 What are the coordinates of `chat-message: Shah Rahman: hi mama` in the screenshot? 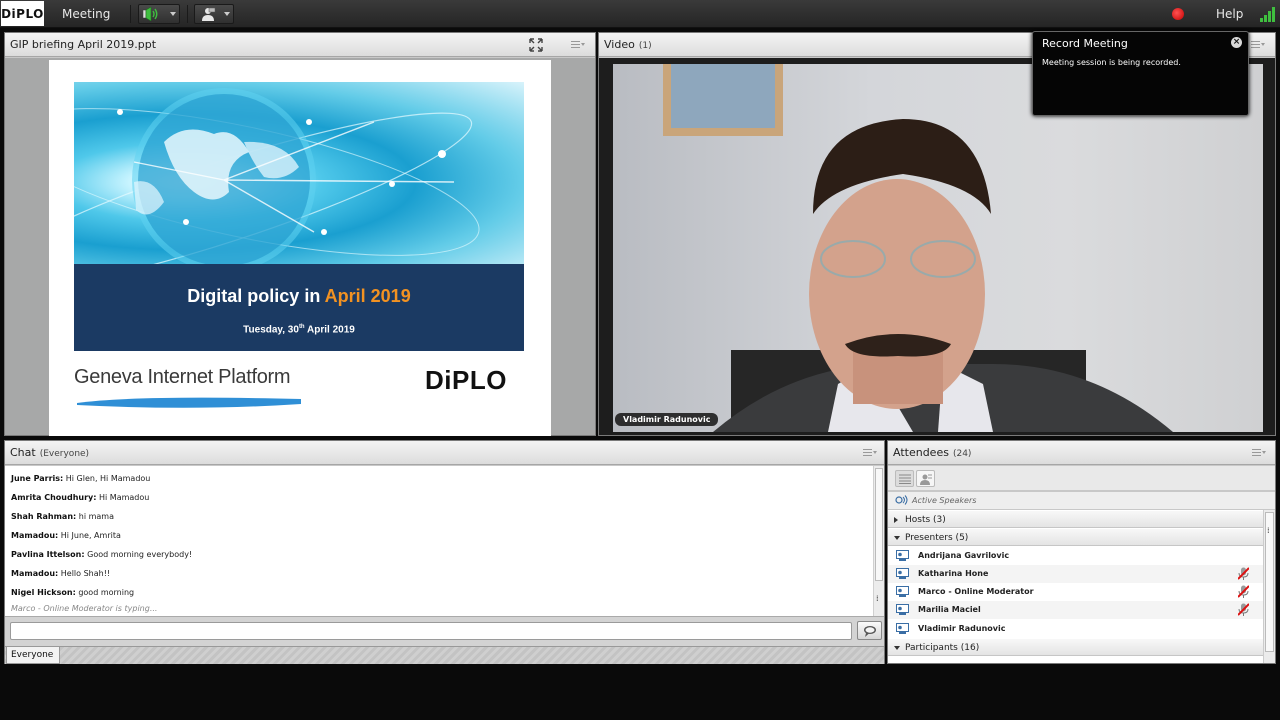 It's located at (62, 516).